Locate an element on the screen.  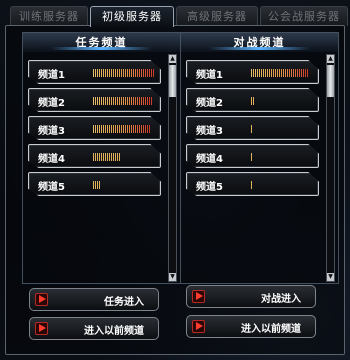
server-tabs: 训练服务器 初级服务器 高级服务器 公会战服务器 is located at coordinates (175, 16).